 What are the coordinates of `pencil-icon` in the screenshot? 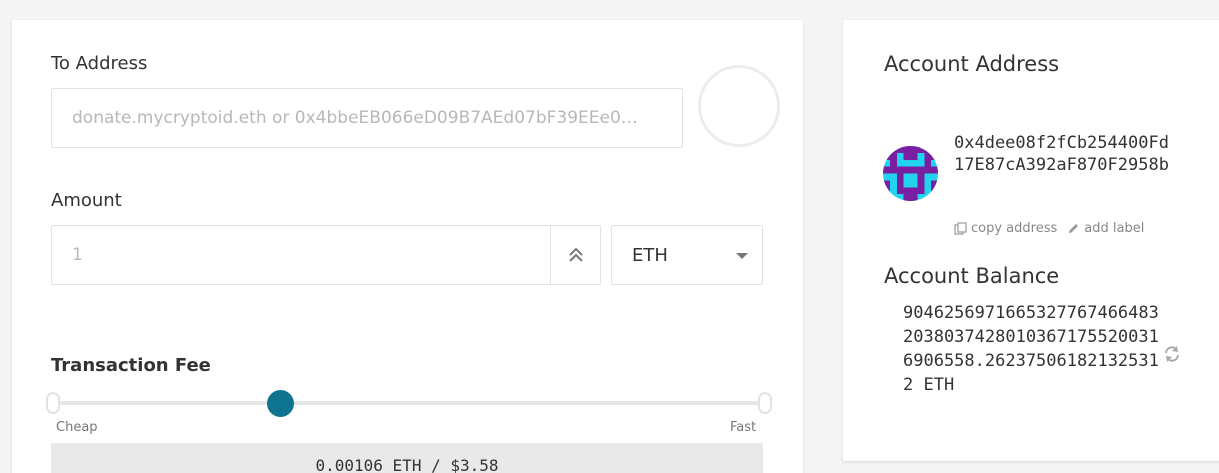 It's located at (1074, 228).